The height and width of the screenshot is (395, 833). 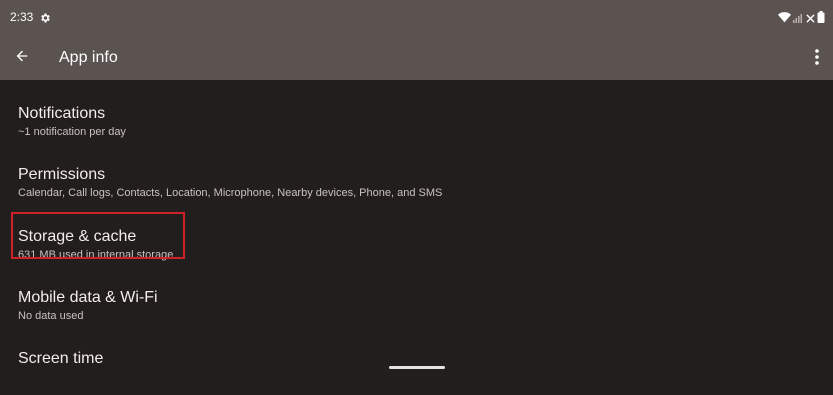 What do you see at coordinates (417, 367) in the screenshot?
I see `gesture-nav-handle` at bounding box center [417, 367].